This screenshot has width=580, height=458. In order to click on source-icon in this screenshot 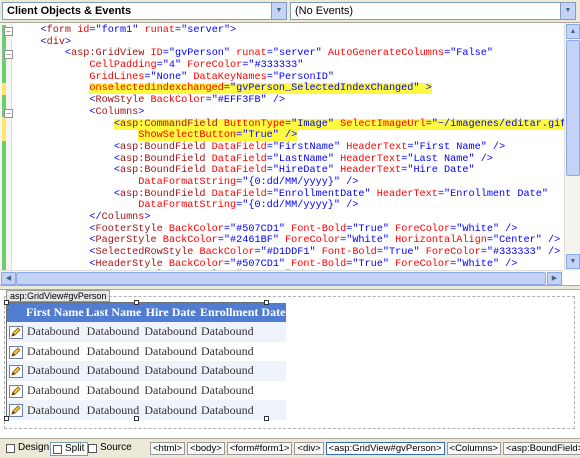, I will do `click(92, 448)`.